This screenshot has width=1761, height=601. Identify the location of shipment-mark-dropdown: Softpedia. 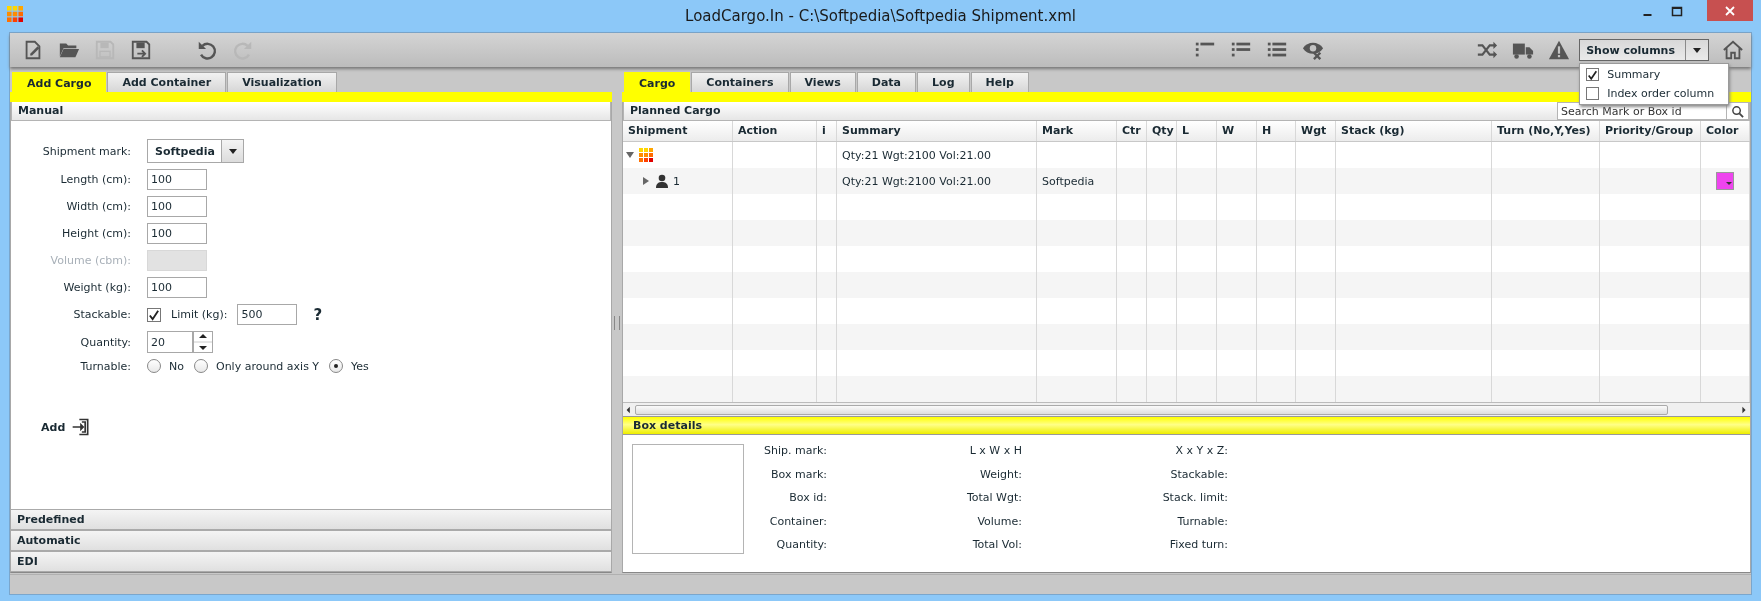
(195, 151).